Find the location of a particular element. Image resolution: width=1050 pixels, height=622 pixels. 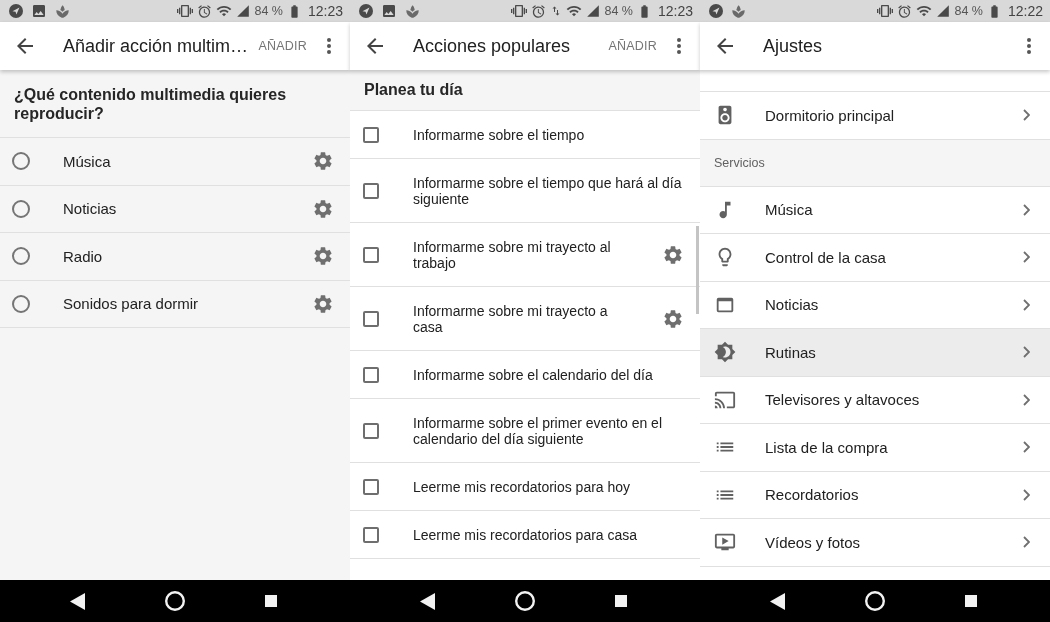

screen-title: Ajustes is located at coordinates (793, 46).